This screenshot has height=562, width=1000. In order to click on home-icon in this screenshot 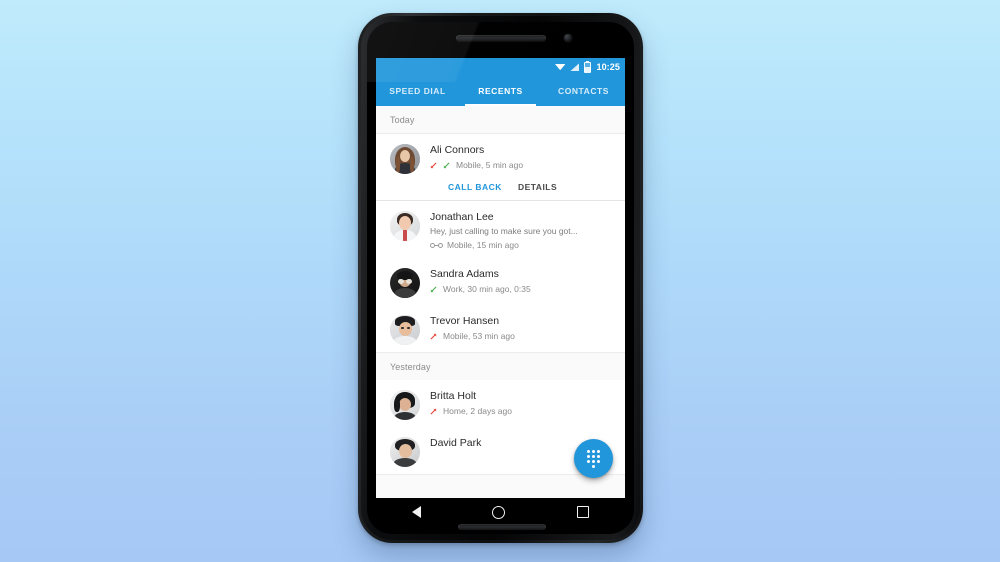, I will do `click(499, 512)`.